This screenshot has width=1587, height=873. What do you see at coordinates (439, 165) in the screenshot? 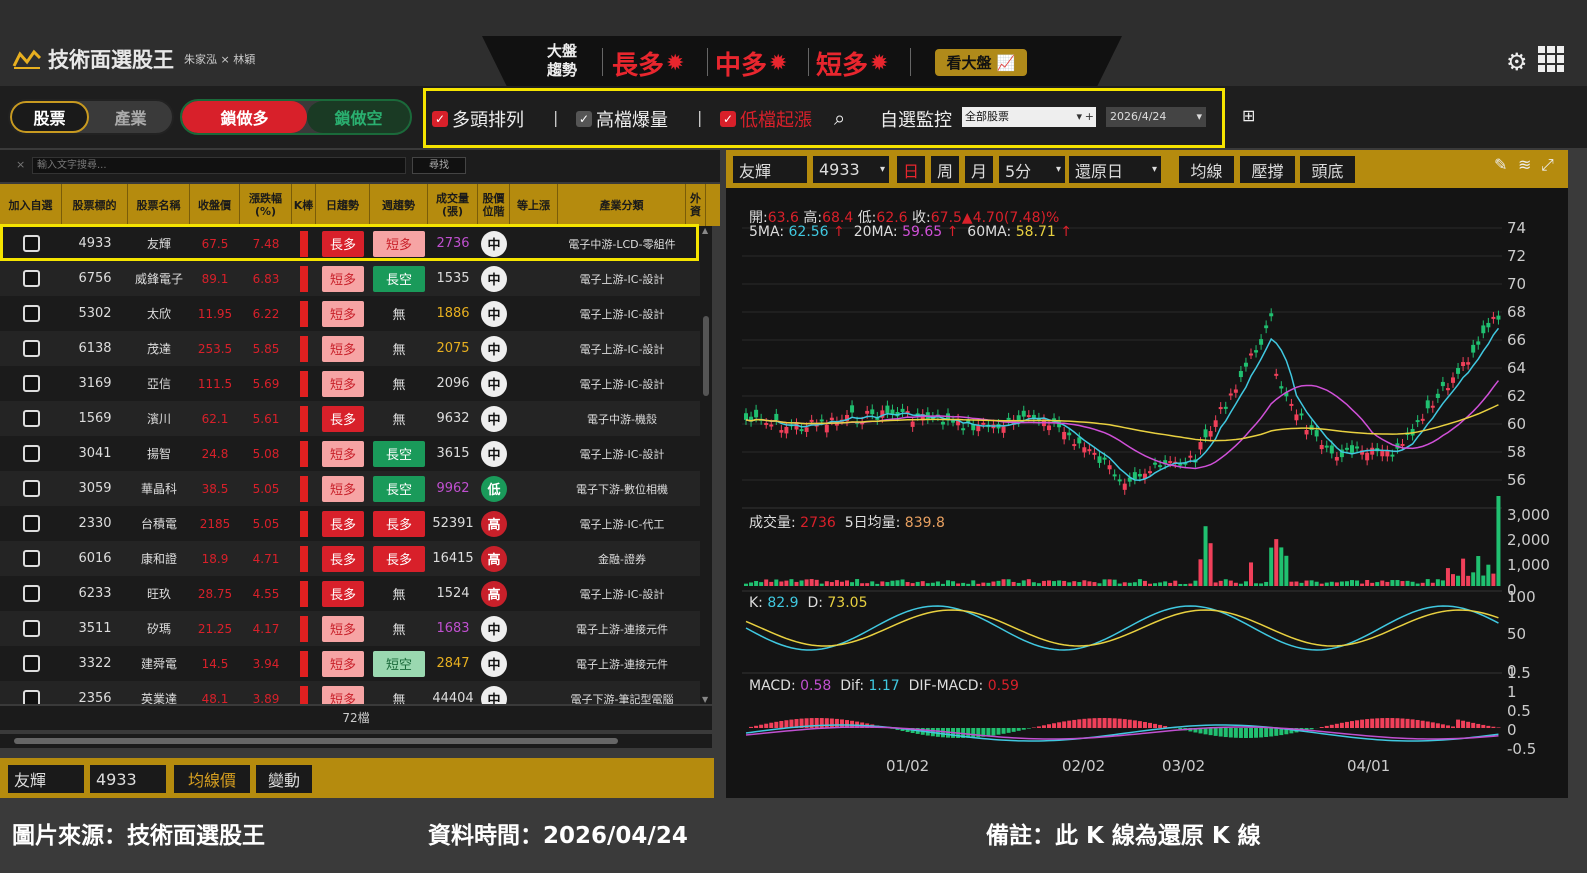
I see `search-button: 尋找` at bounding box center [439, 165].